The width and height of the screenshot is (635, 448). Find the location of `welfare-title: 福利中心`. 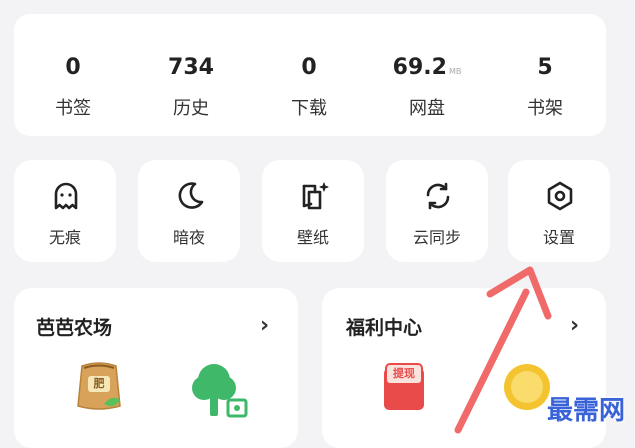

welfare-title: 福利中心 is located at coordinates (384, 328).